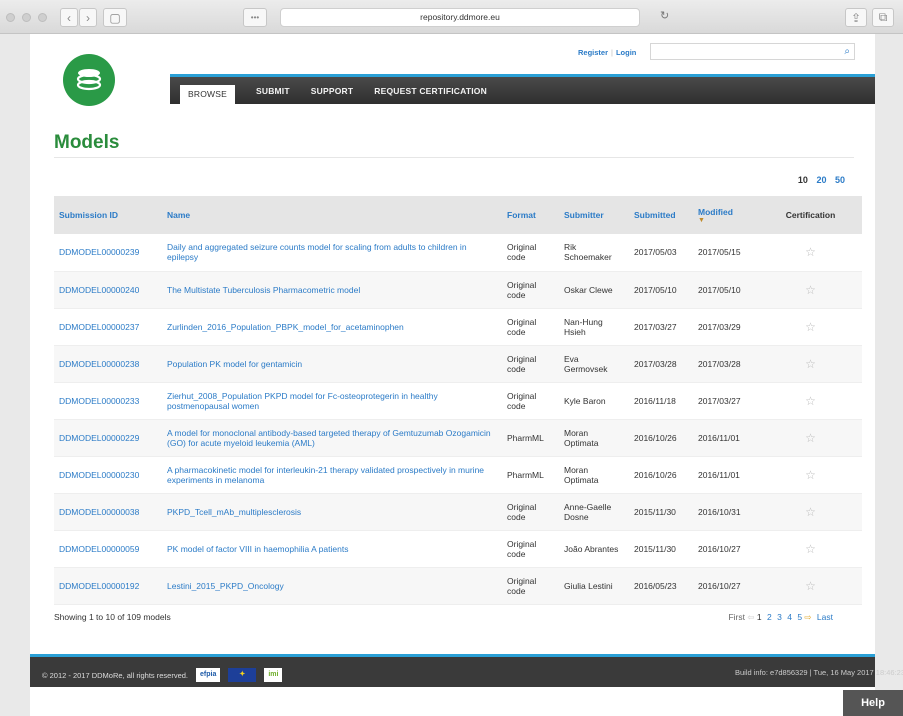  What do you see at coordinates (856, 17) in the screenshot?
I see `share-icon: ⇪` at bounding box center [856, 17].